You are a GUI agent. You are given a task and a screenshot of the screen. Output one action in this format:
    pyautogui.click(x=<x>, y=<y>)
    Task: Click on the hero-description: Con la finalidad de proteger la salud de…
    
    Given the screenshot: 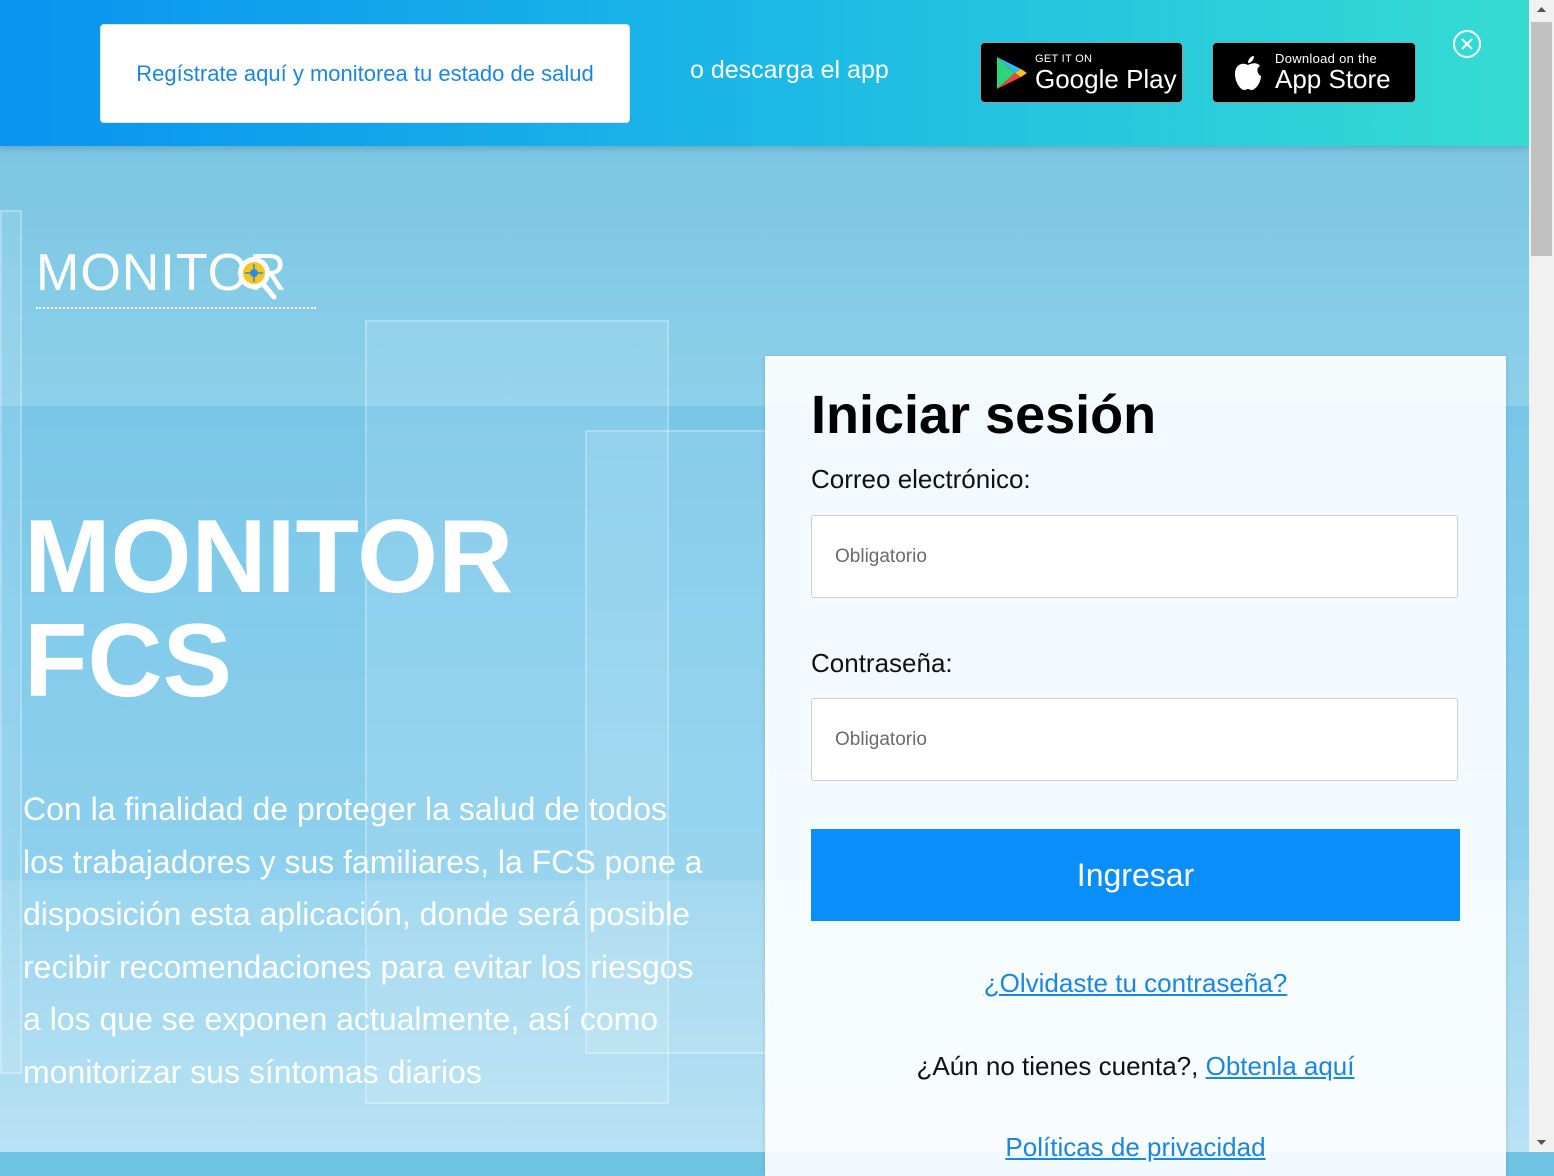 What is the action you would take?
    pyautogui.click(x=363, y=940)
    